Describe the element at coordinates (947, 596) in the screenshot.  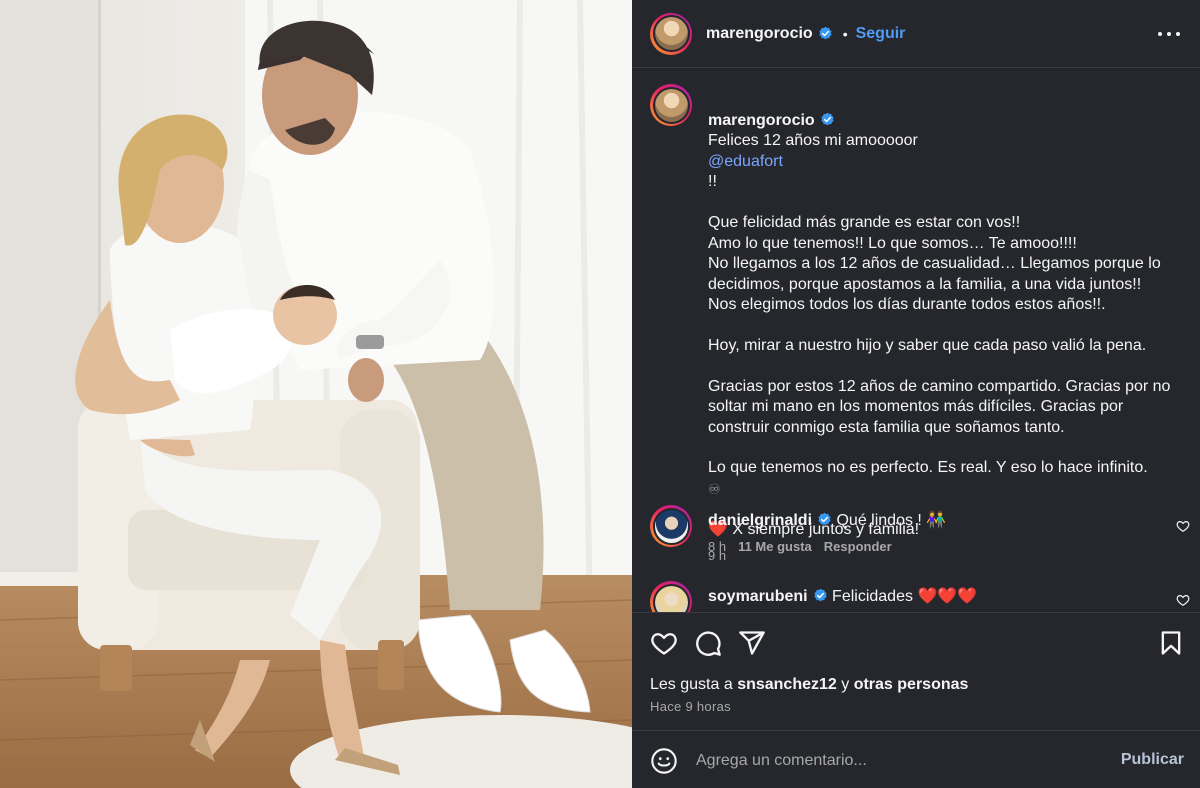
I see `hearts-emoji: ❤️❤️❤️` at that location.